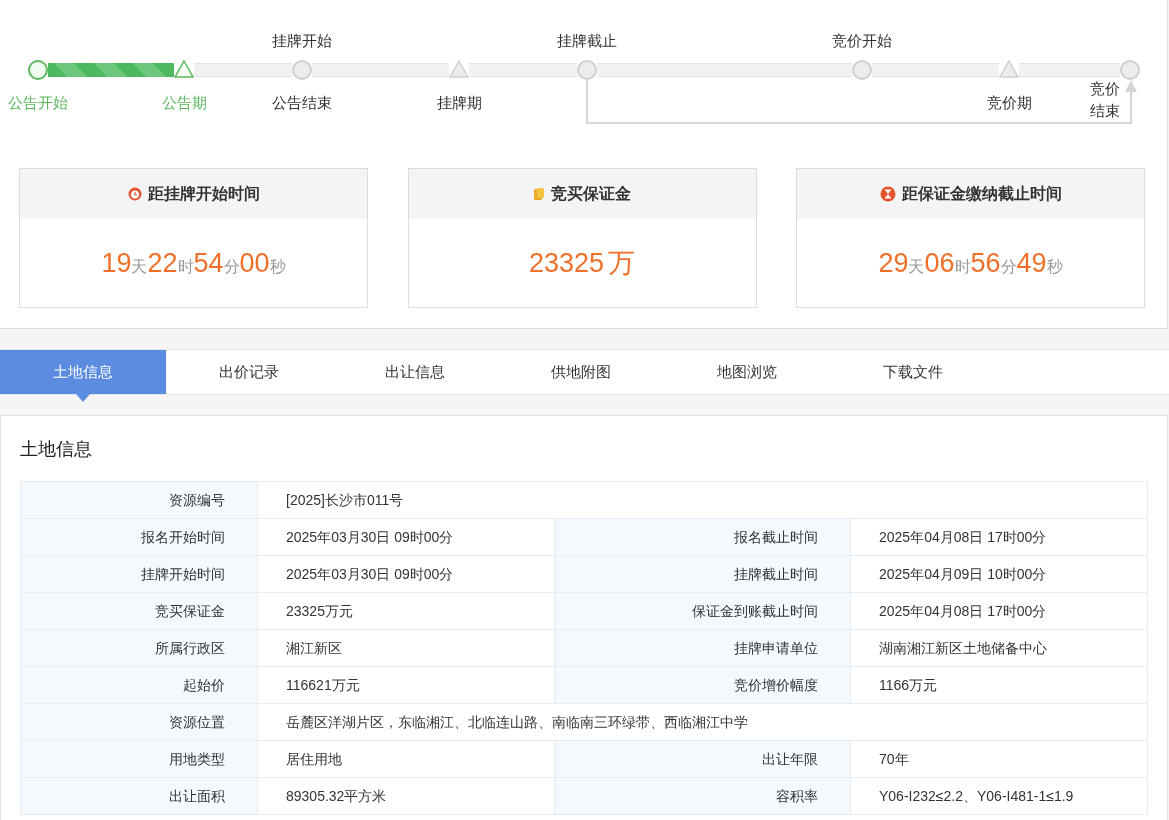  What do you see at coordinates (314, 648) in the screenshot?
I see `field-value: 湘江新区` at bounding box center [314, 648].